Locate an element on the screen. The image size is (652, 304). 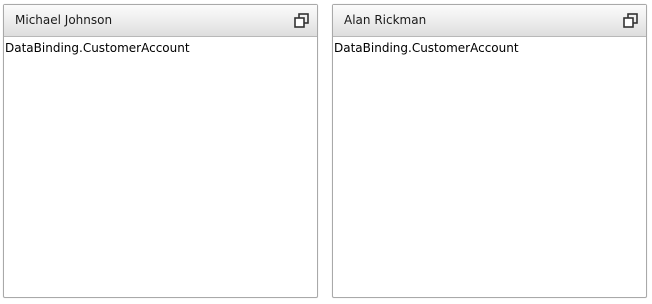
tile-header: Alan Rickman is located at coordinates (489, 21).